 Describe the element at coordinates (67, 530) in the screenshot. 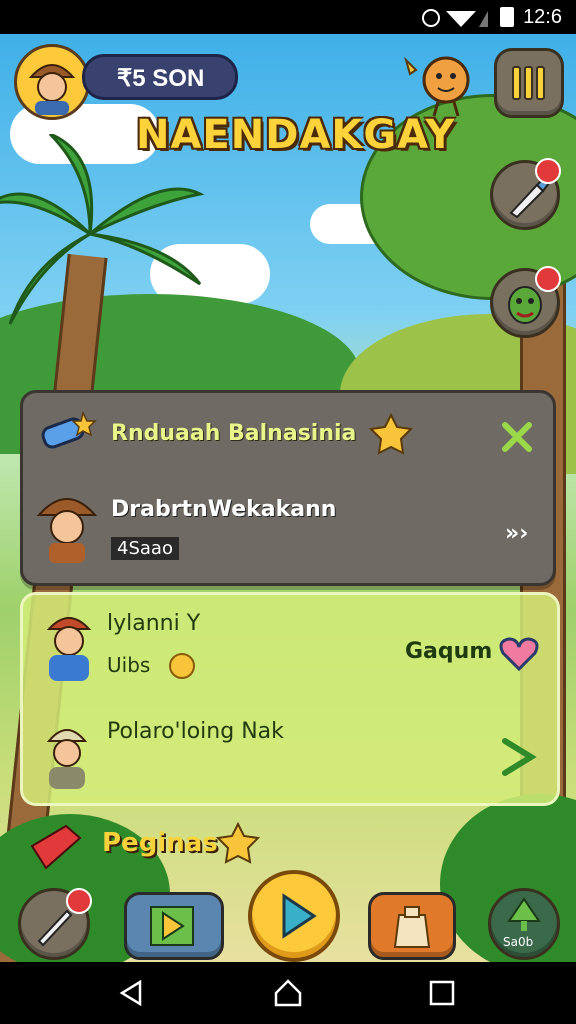

I see `explorer-avatar` at that location.